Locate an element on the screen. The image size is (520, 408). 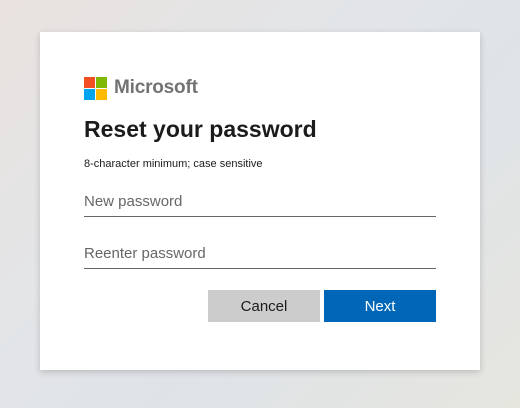
microsoft-logo-icon is located at coordinates (95, 88).